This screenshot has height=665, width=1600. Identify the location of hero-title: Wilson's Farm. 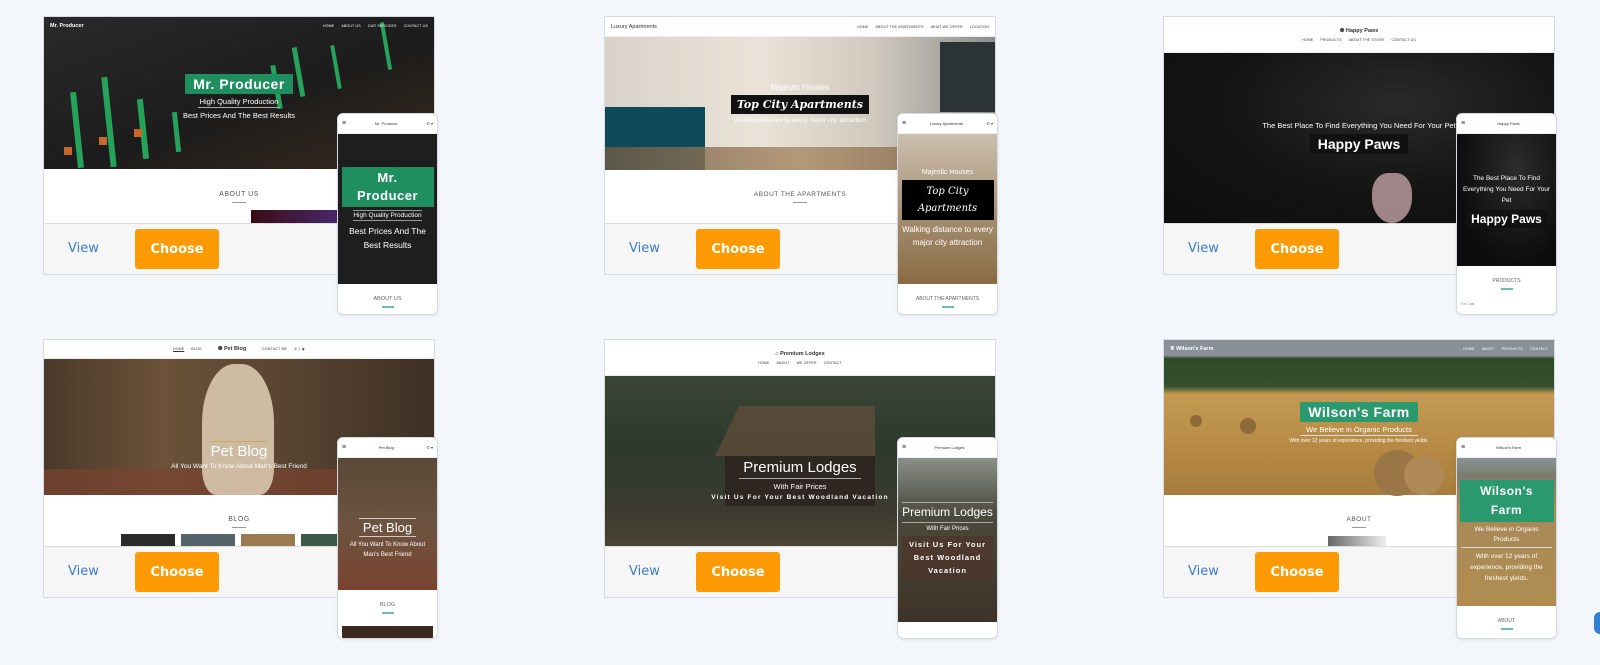
(1359, 412).